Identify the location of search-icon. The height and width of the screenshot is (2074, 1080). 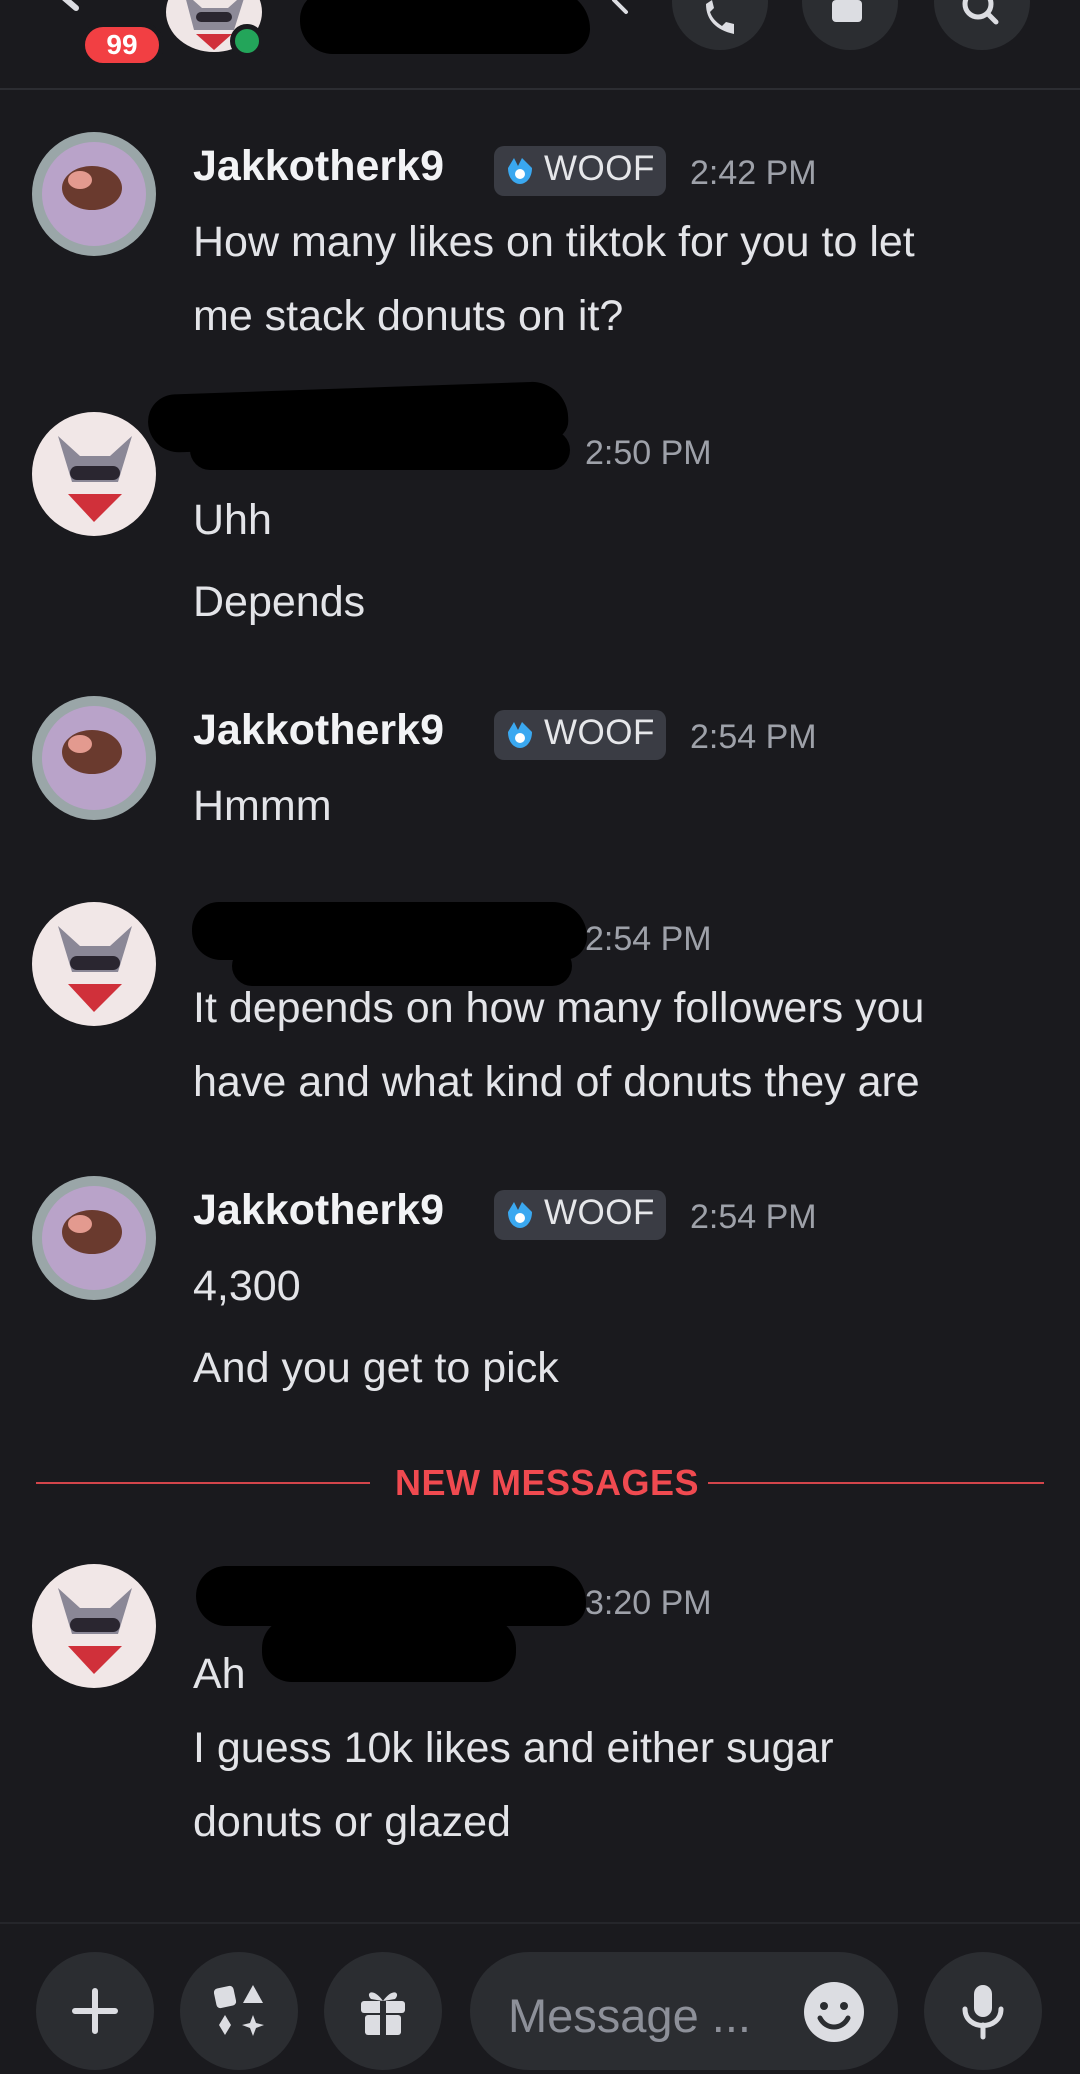
(980, 12).